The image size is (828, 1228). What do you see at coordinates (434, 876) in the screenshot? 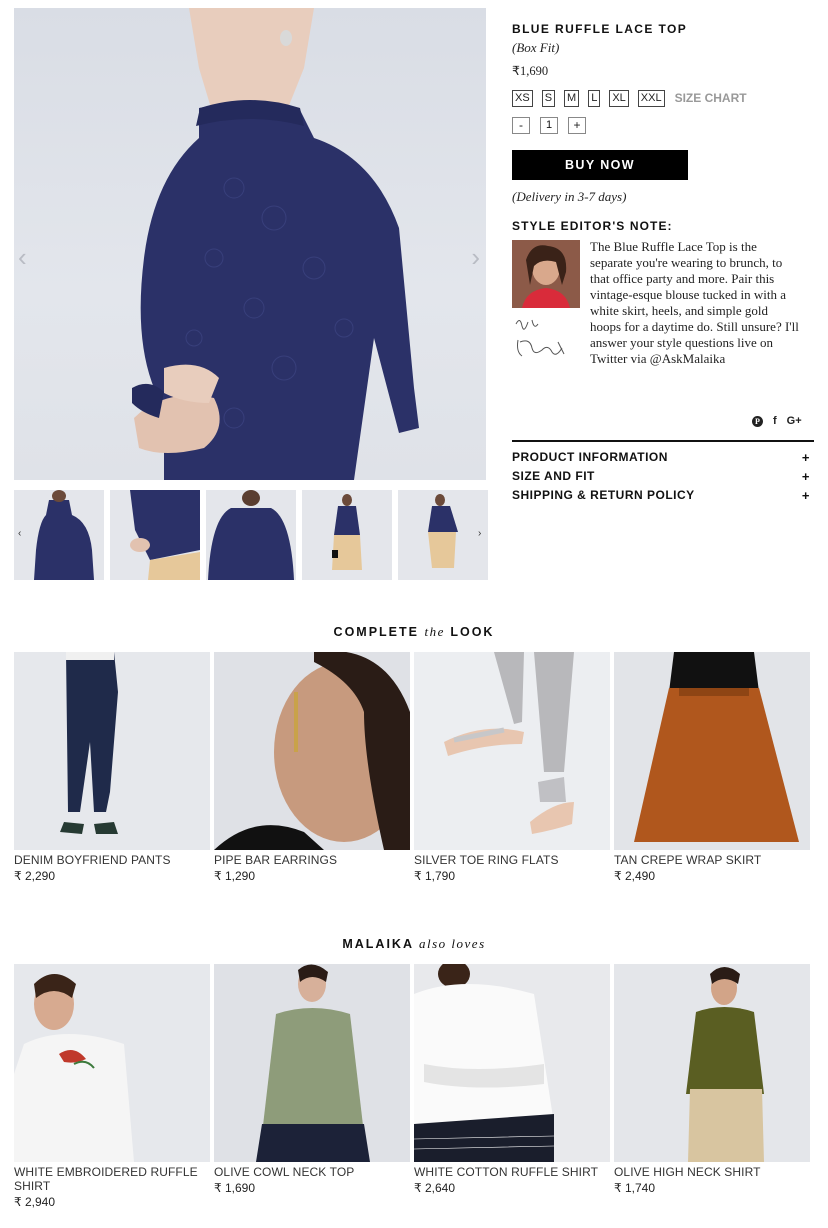
I see `product-price: ₹ 1,790` at bounding box center [434, 876].